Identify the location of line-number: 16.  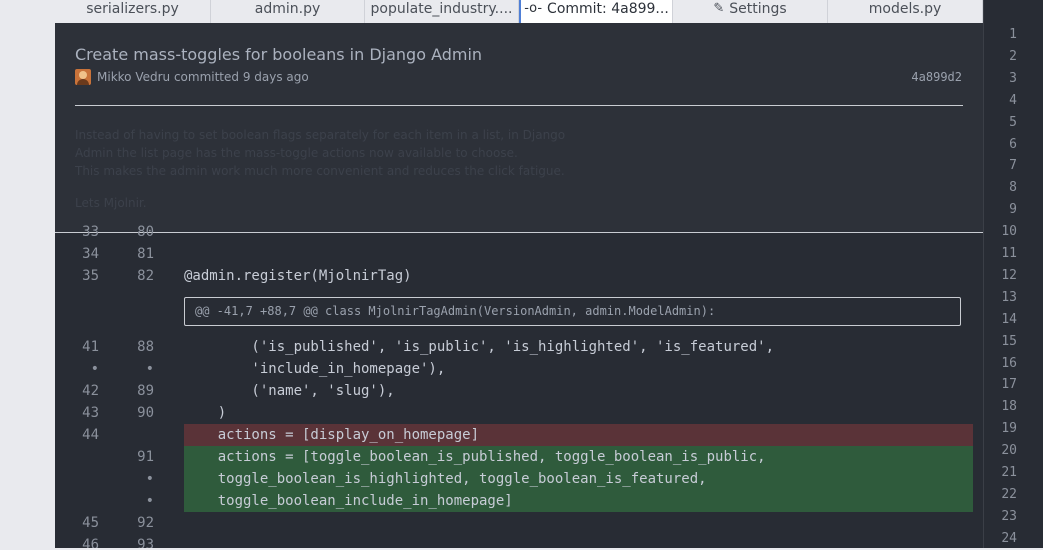
(1009, 363).